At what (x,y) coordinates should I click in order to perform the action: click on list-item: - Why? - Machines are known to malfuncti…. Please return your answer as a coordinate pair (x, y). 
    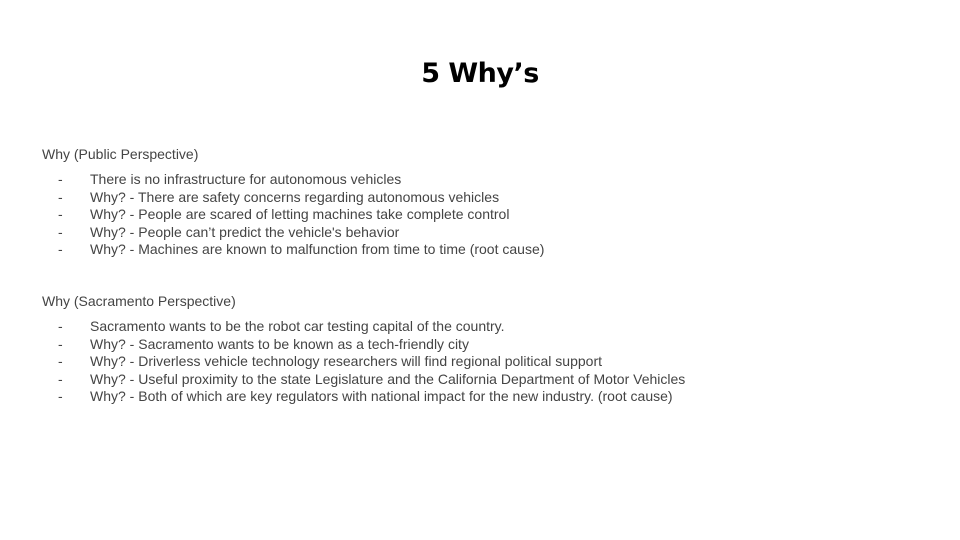
    Looking at the image, I should click on (482, 250).